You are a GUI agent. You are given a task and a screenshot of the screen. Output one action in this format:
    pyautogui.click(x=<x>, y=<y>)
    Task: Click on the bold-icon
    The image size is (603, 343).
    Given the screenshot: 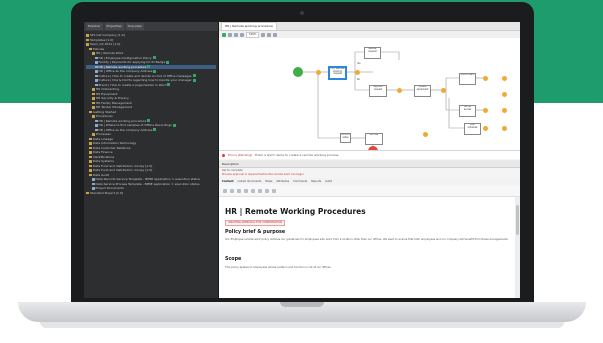 What is the action you would take?
    pyautogui.click(x=225, y=190)
    